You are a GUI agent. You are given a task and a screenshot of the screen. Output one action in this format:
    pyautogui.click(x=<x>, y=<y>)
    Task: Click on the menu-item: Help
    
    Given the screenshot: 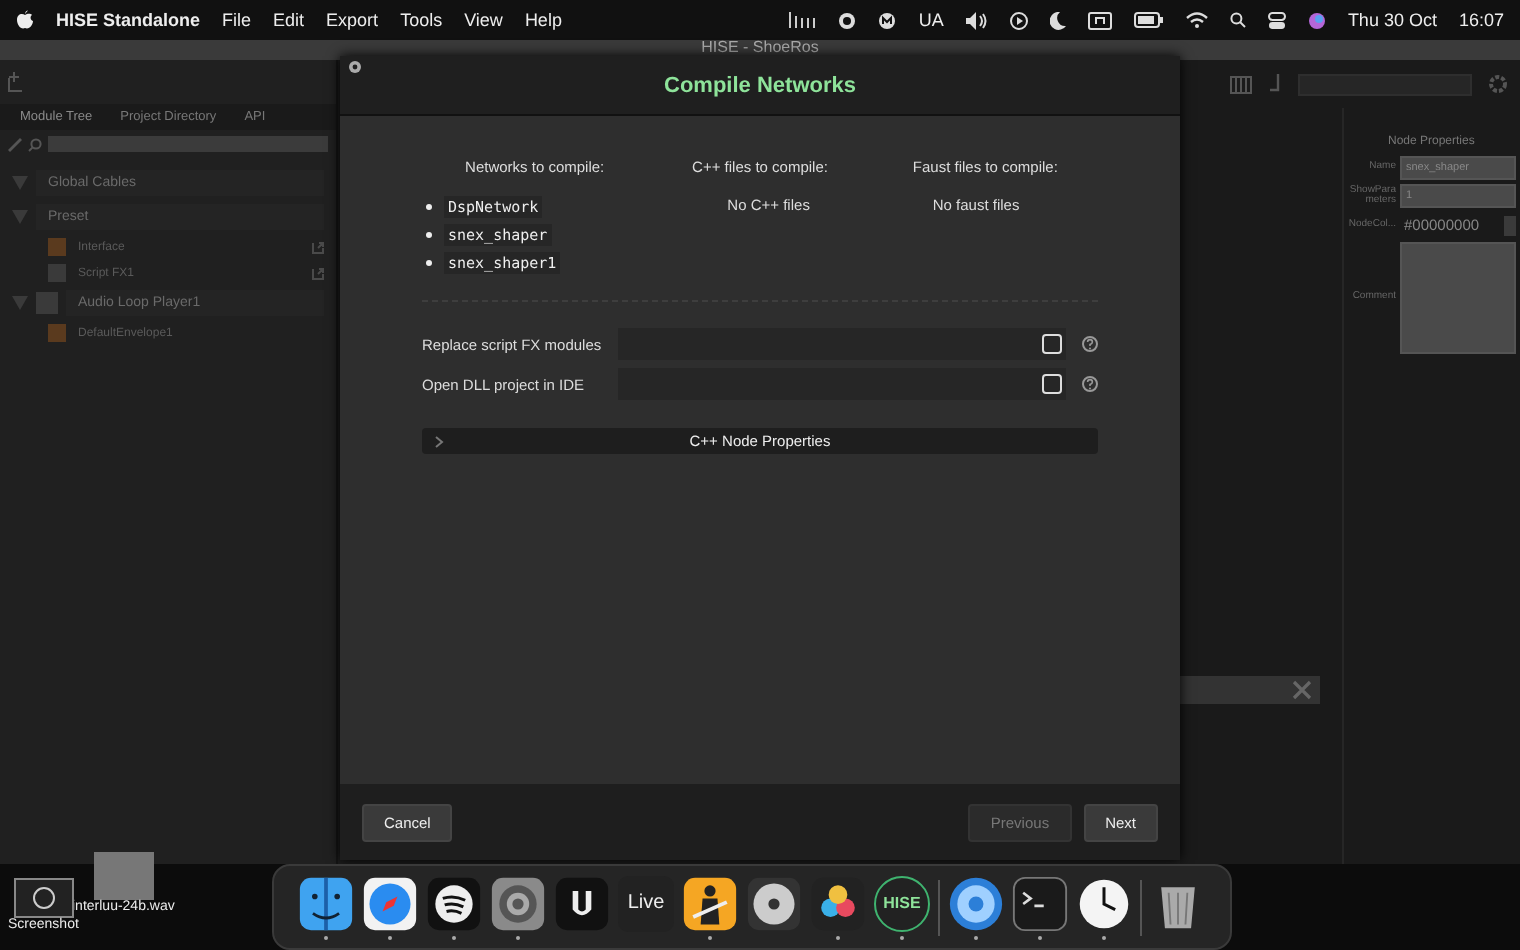 What is the action you would take?
    pyautogui.click(x=543, y=20)
    